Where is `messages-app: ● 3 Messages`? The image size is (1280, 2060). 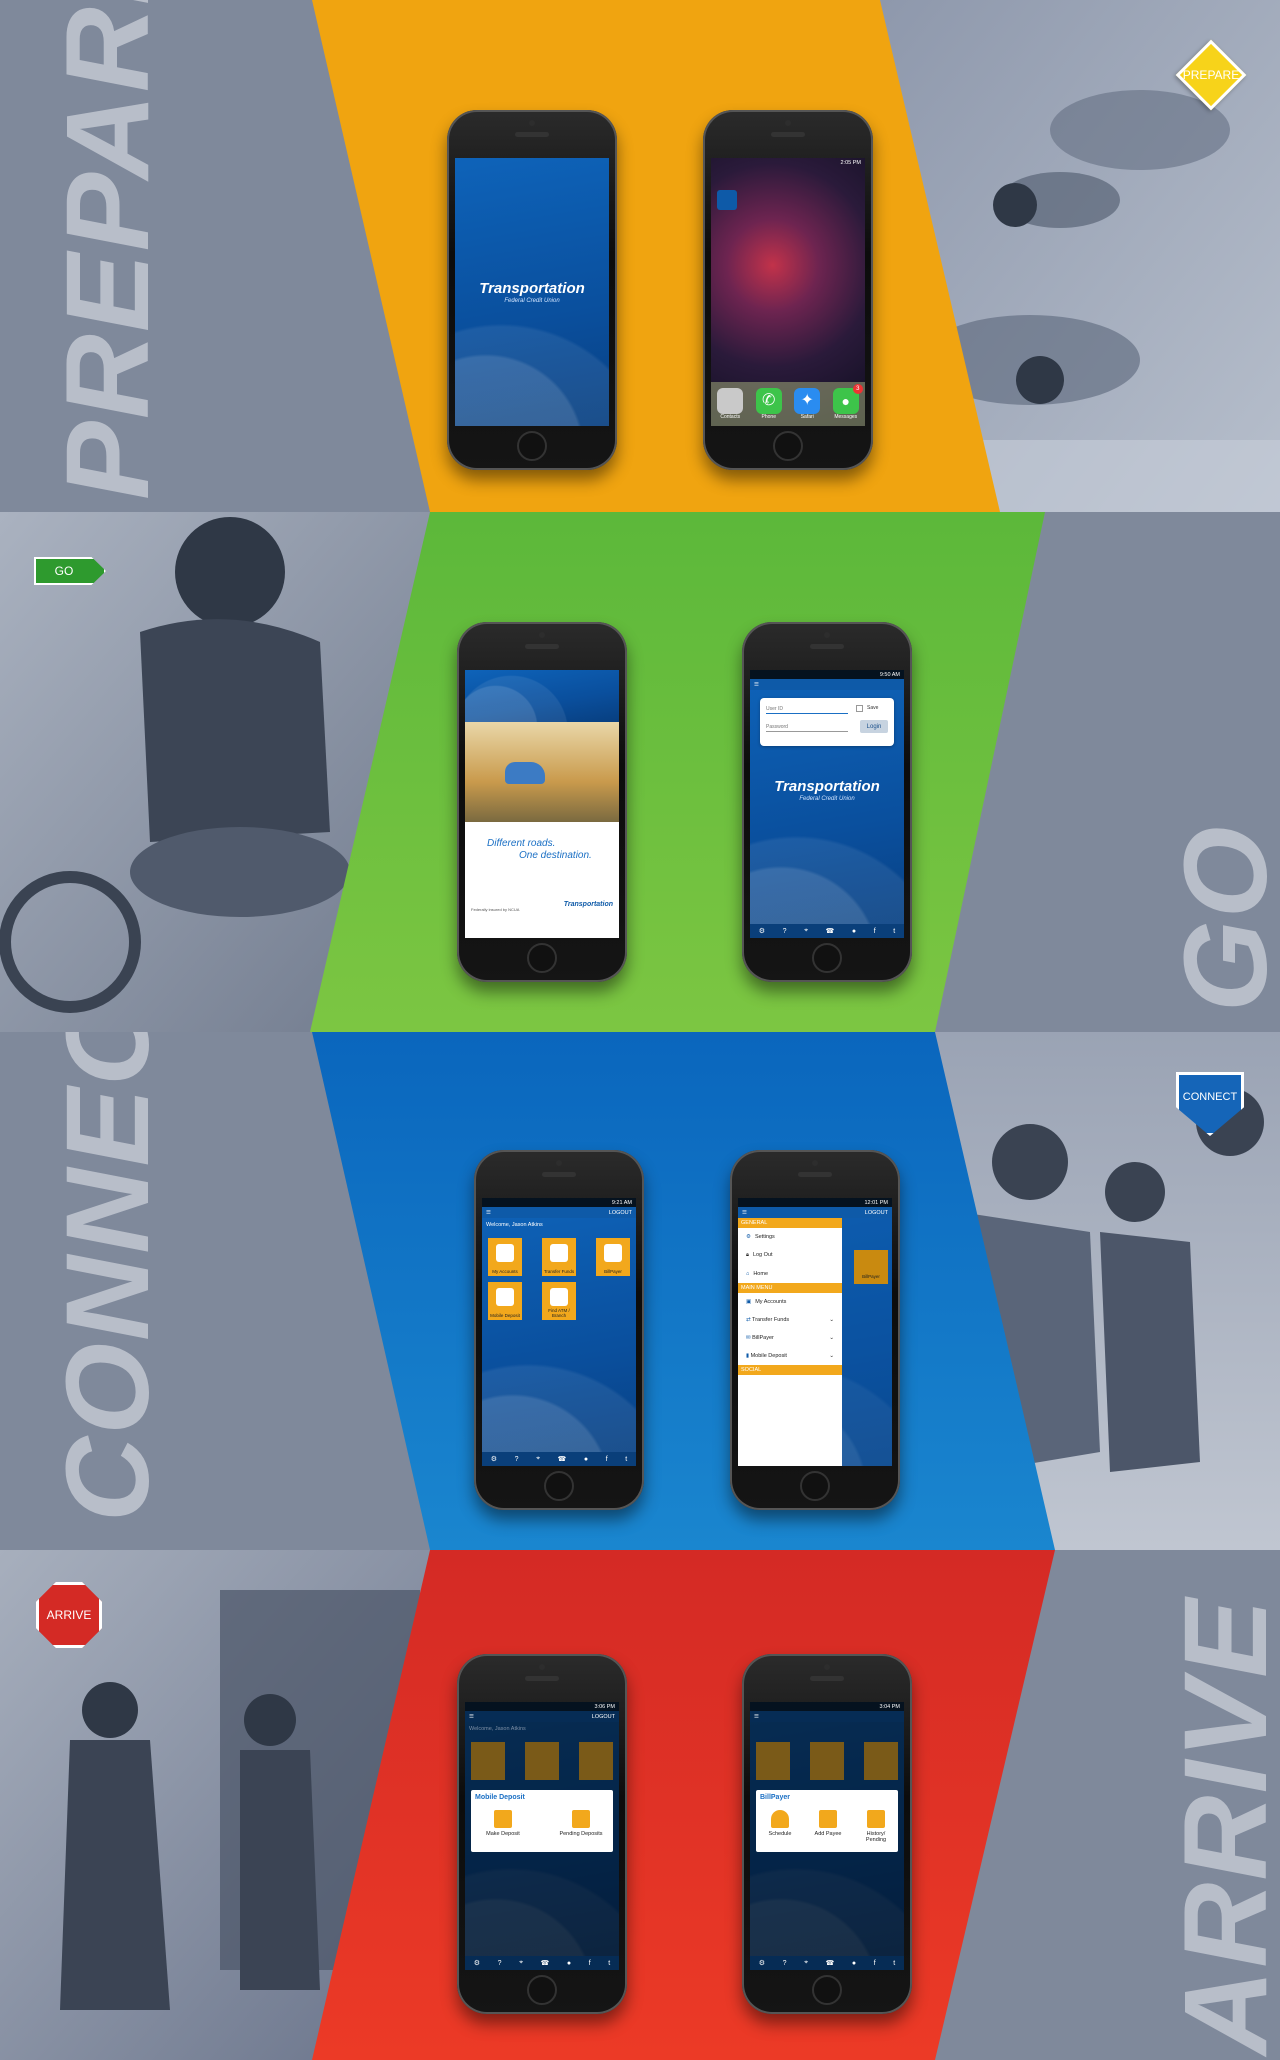
messages-app: ● 3 Messages is located at coordinates (847, 402).